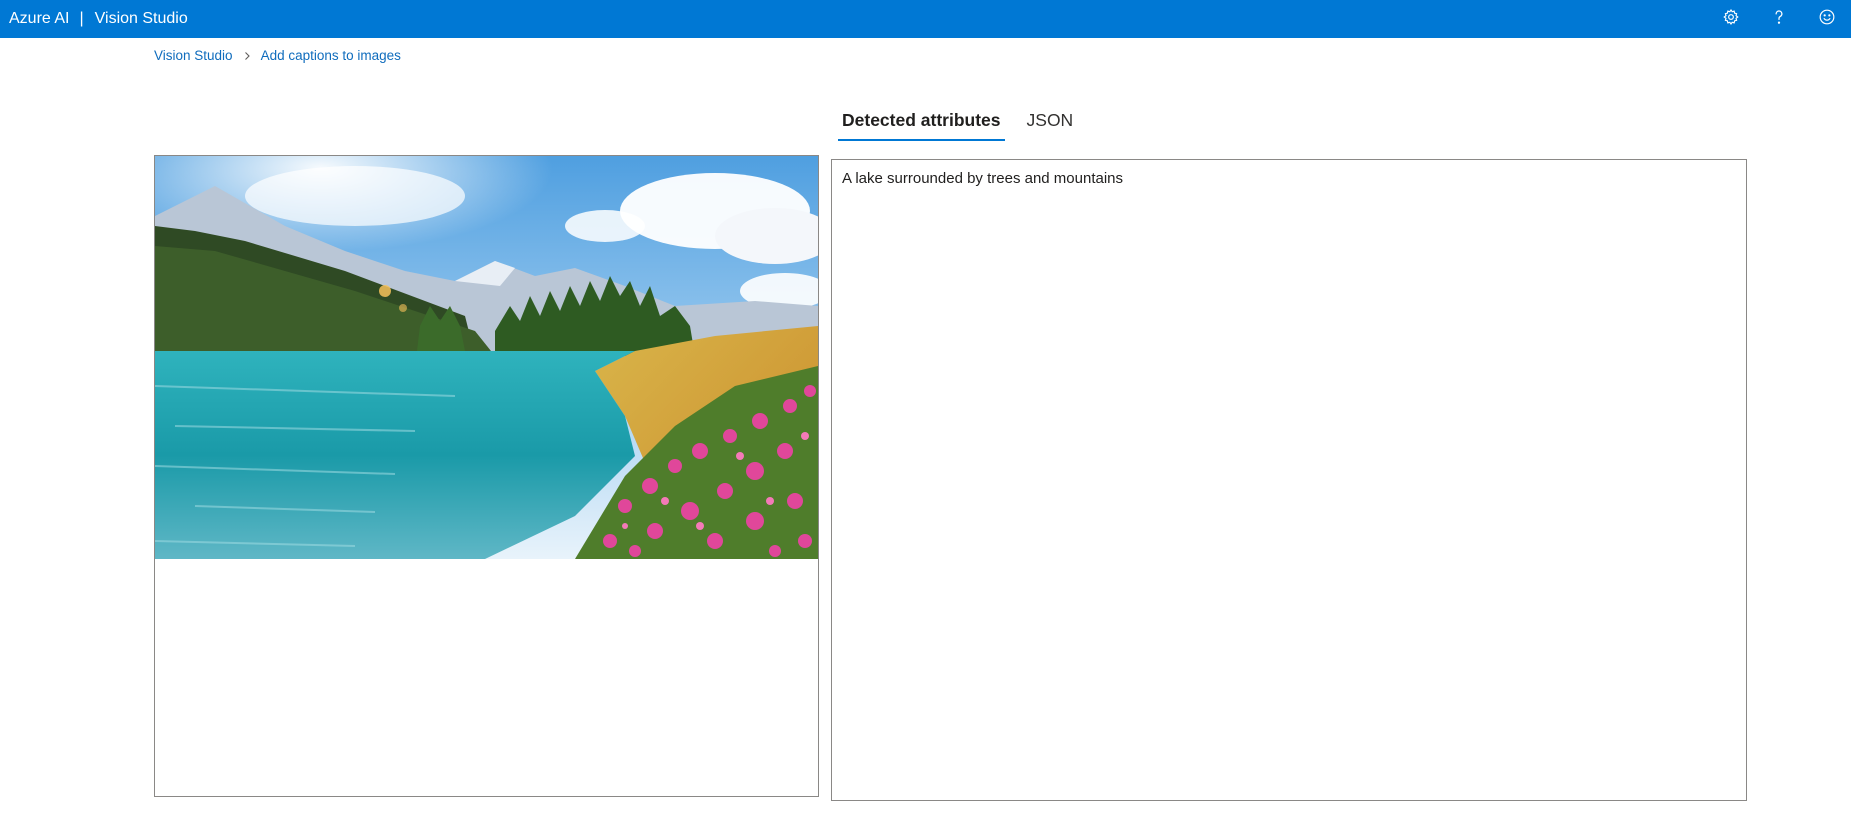 The image size is (1851, 832). I want to click on breadcrumb-add-captions: Add captions to images, so click(331, 55).